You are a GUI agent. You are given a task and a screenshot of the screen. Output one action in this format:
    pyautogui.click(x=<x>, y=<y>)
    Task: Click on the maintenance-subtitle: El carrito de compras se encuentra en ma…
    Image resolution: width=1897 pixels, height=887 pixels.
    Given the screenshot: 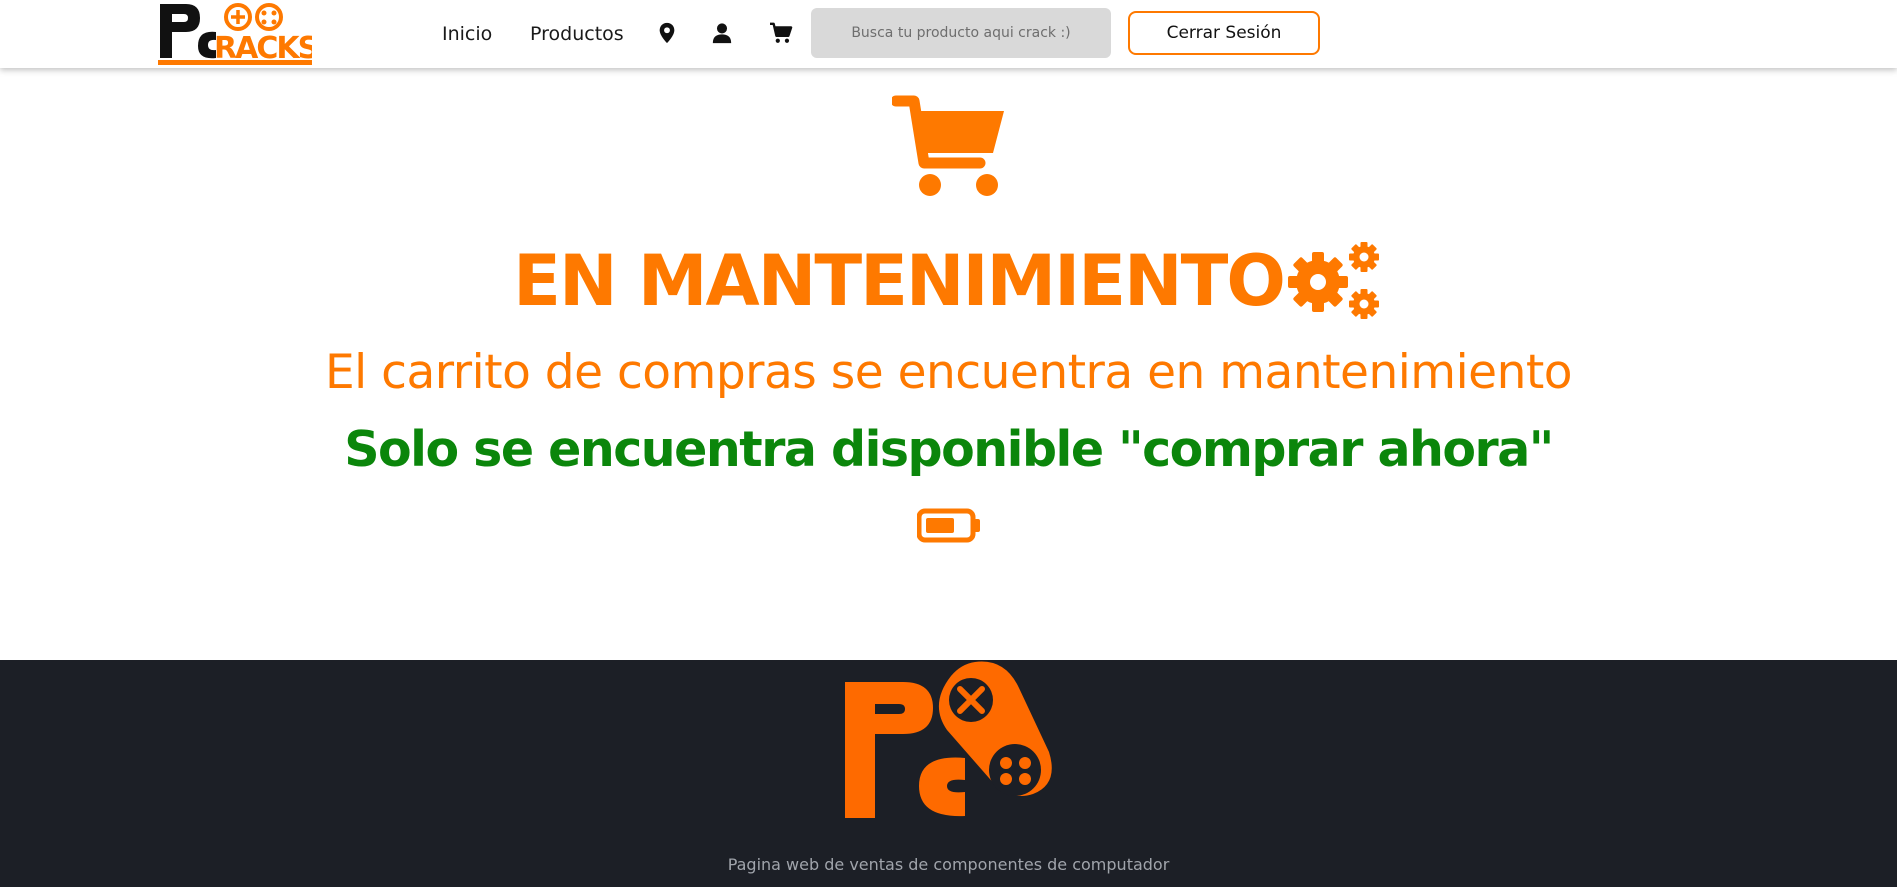 What is the action you would take?
    pyautogui.click(x=948, y=372)
    